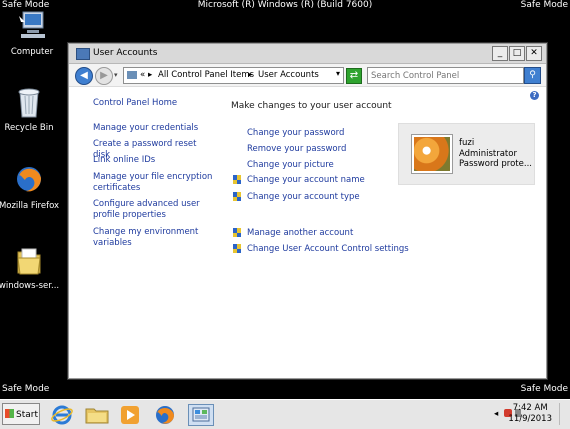  What do you see at coordinates (488, 153) in the screenshot?
I see `user-role: Administrator` at bounding box center [488, 153].